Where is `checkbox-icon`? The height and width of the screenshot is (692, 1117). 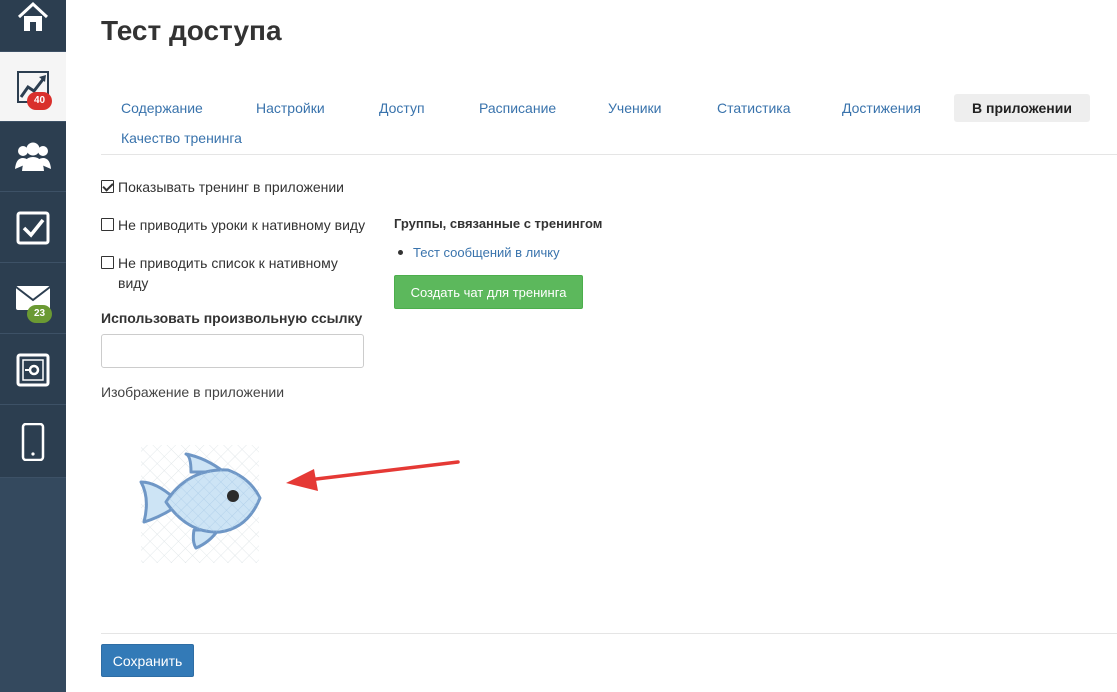
checkbox-icon is located at coordinates (33, 228).